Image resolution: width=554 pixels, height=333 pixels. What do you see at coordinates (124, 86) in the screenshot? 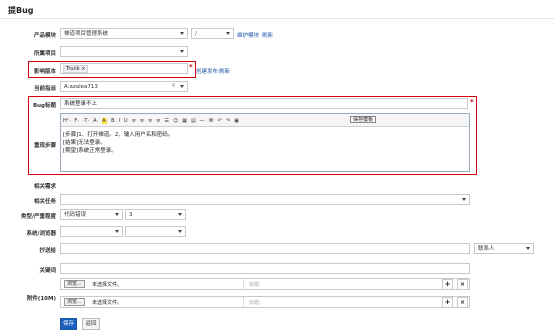
I see `assigned-select: A:azalea713 ×` at bounding box center [124, 86].